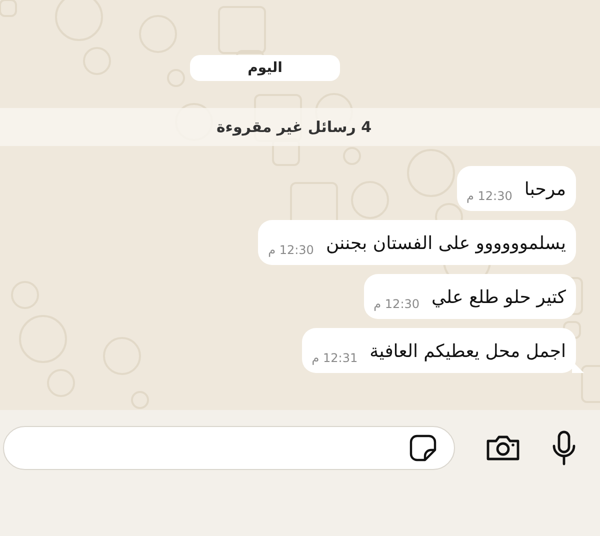 Image resolution: width=600 pixels, height=536 pixels. What do you see at coordinates (468, 351) in the screenshot?
I see `message-text: اجمل محل يعطيكم العافية` at bounding box center [468, 351].